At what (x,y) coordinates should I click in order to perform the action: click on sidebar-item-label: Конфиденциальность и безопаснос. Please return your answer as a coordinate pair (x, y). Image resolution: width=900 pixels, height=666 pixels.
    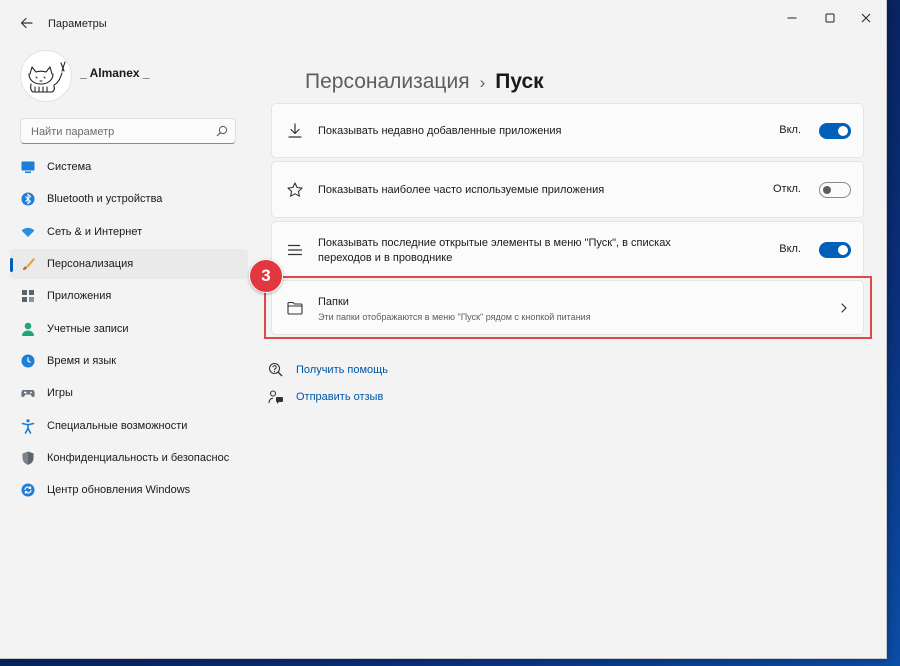
    Looking at the image, I should click on (138, 458).